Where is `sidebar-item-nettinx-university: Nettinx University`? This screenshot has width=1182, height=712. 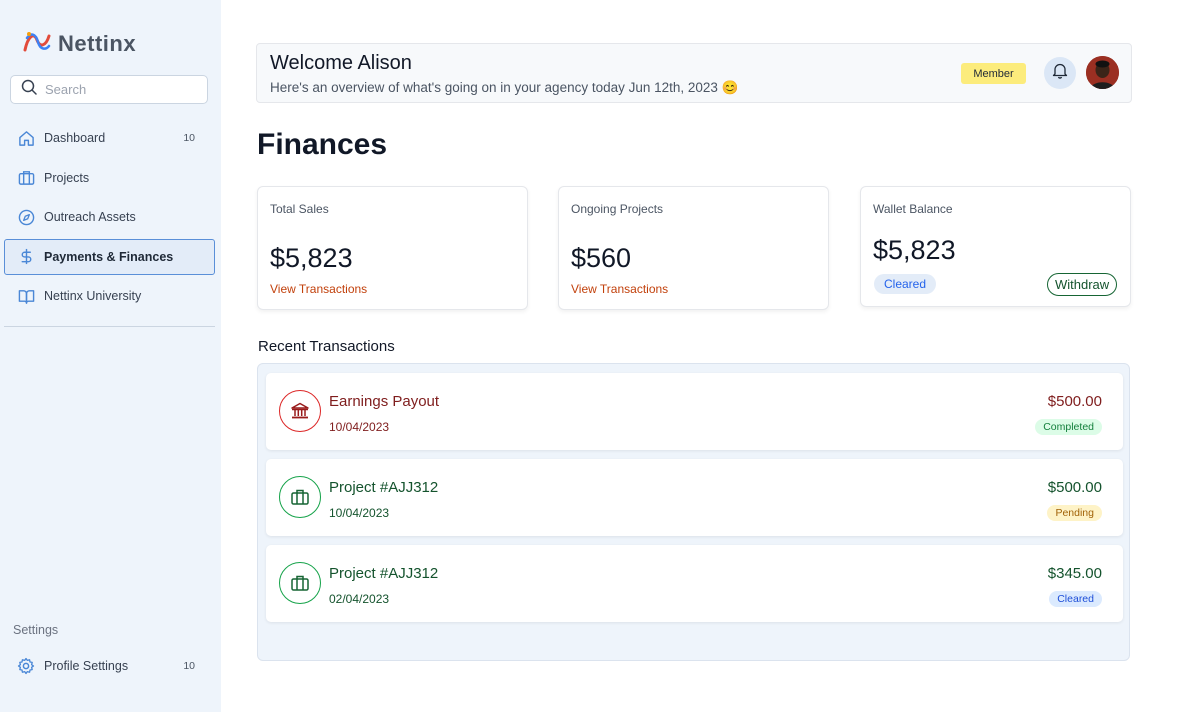 sidebar-item-nettinx-university: Nettinx University is located at coordinates (109, 296).